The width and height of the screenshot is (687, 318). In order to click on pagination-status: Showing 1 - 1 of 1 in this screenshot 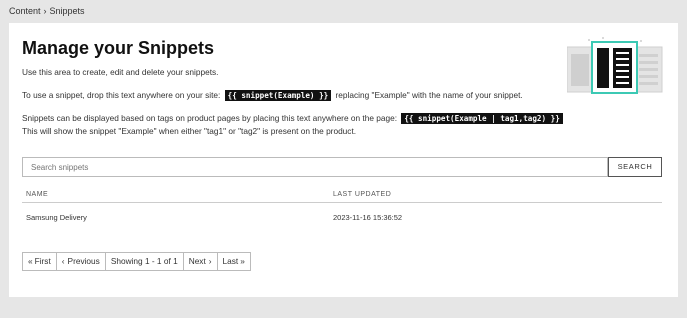, I will do `click(144, 261)`.